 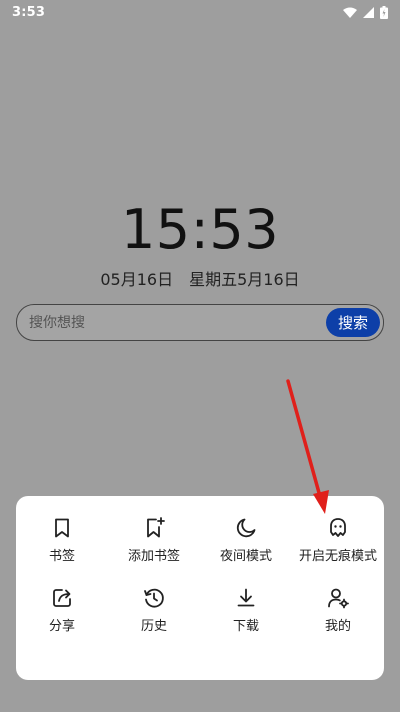 I want to click on menu-item-label: 添加书签, so click(x=153, y=556).